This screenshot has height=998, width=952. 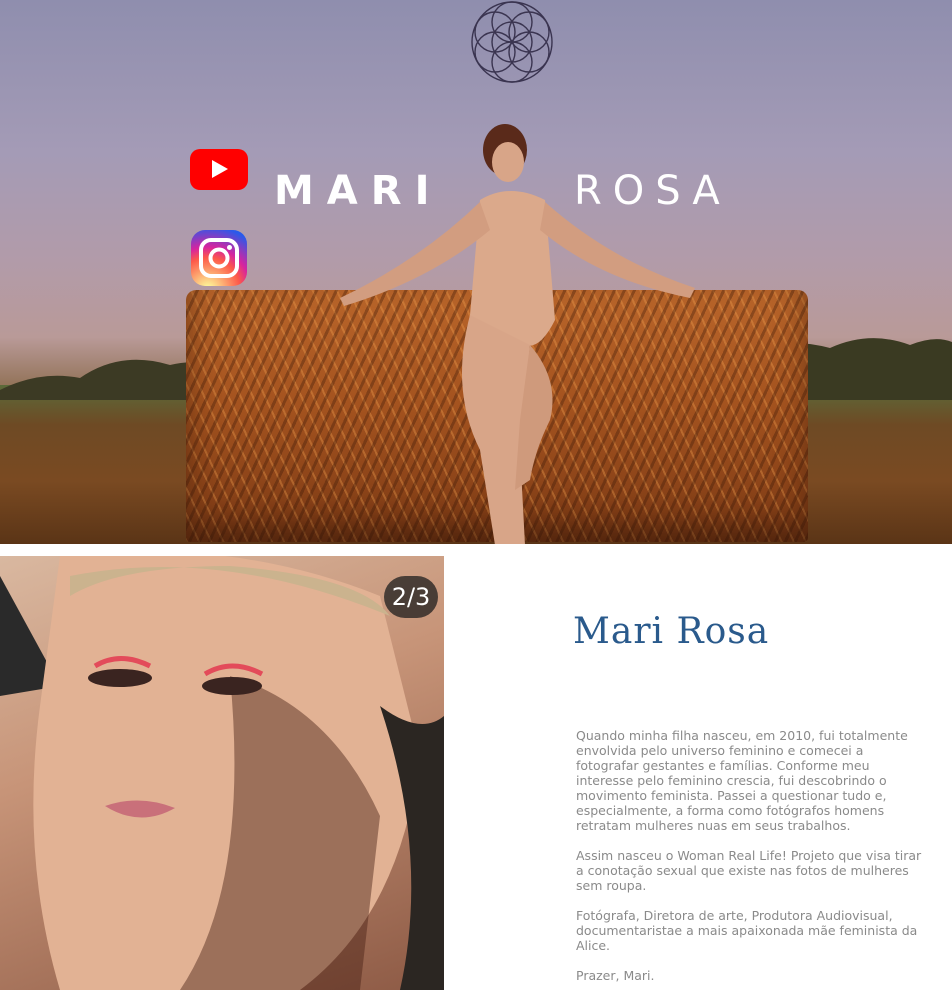 I want to click on about-paragraph: Prazer, Mari., so click(x=615, y=975).